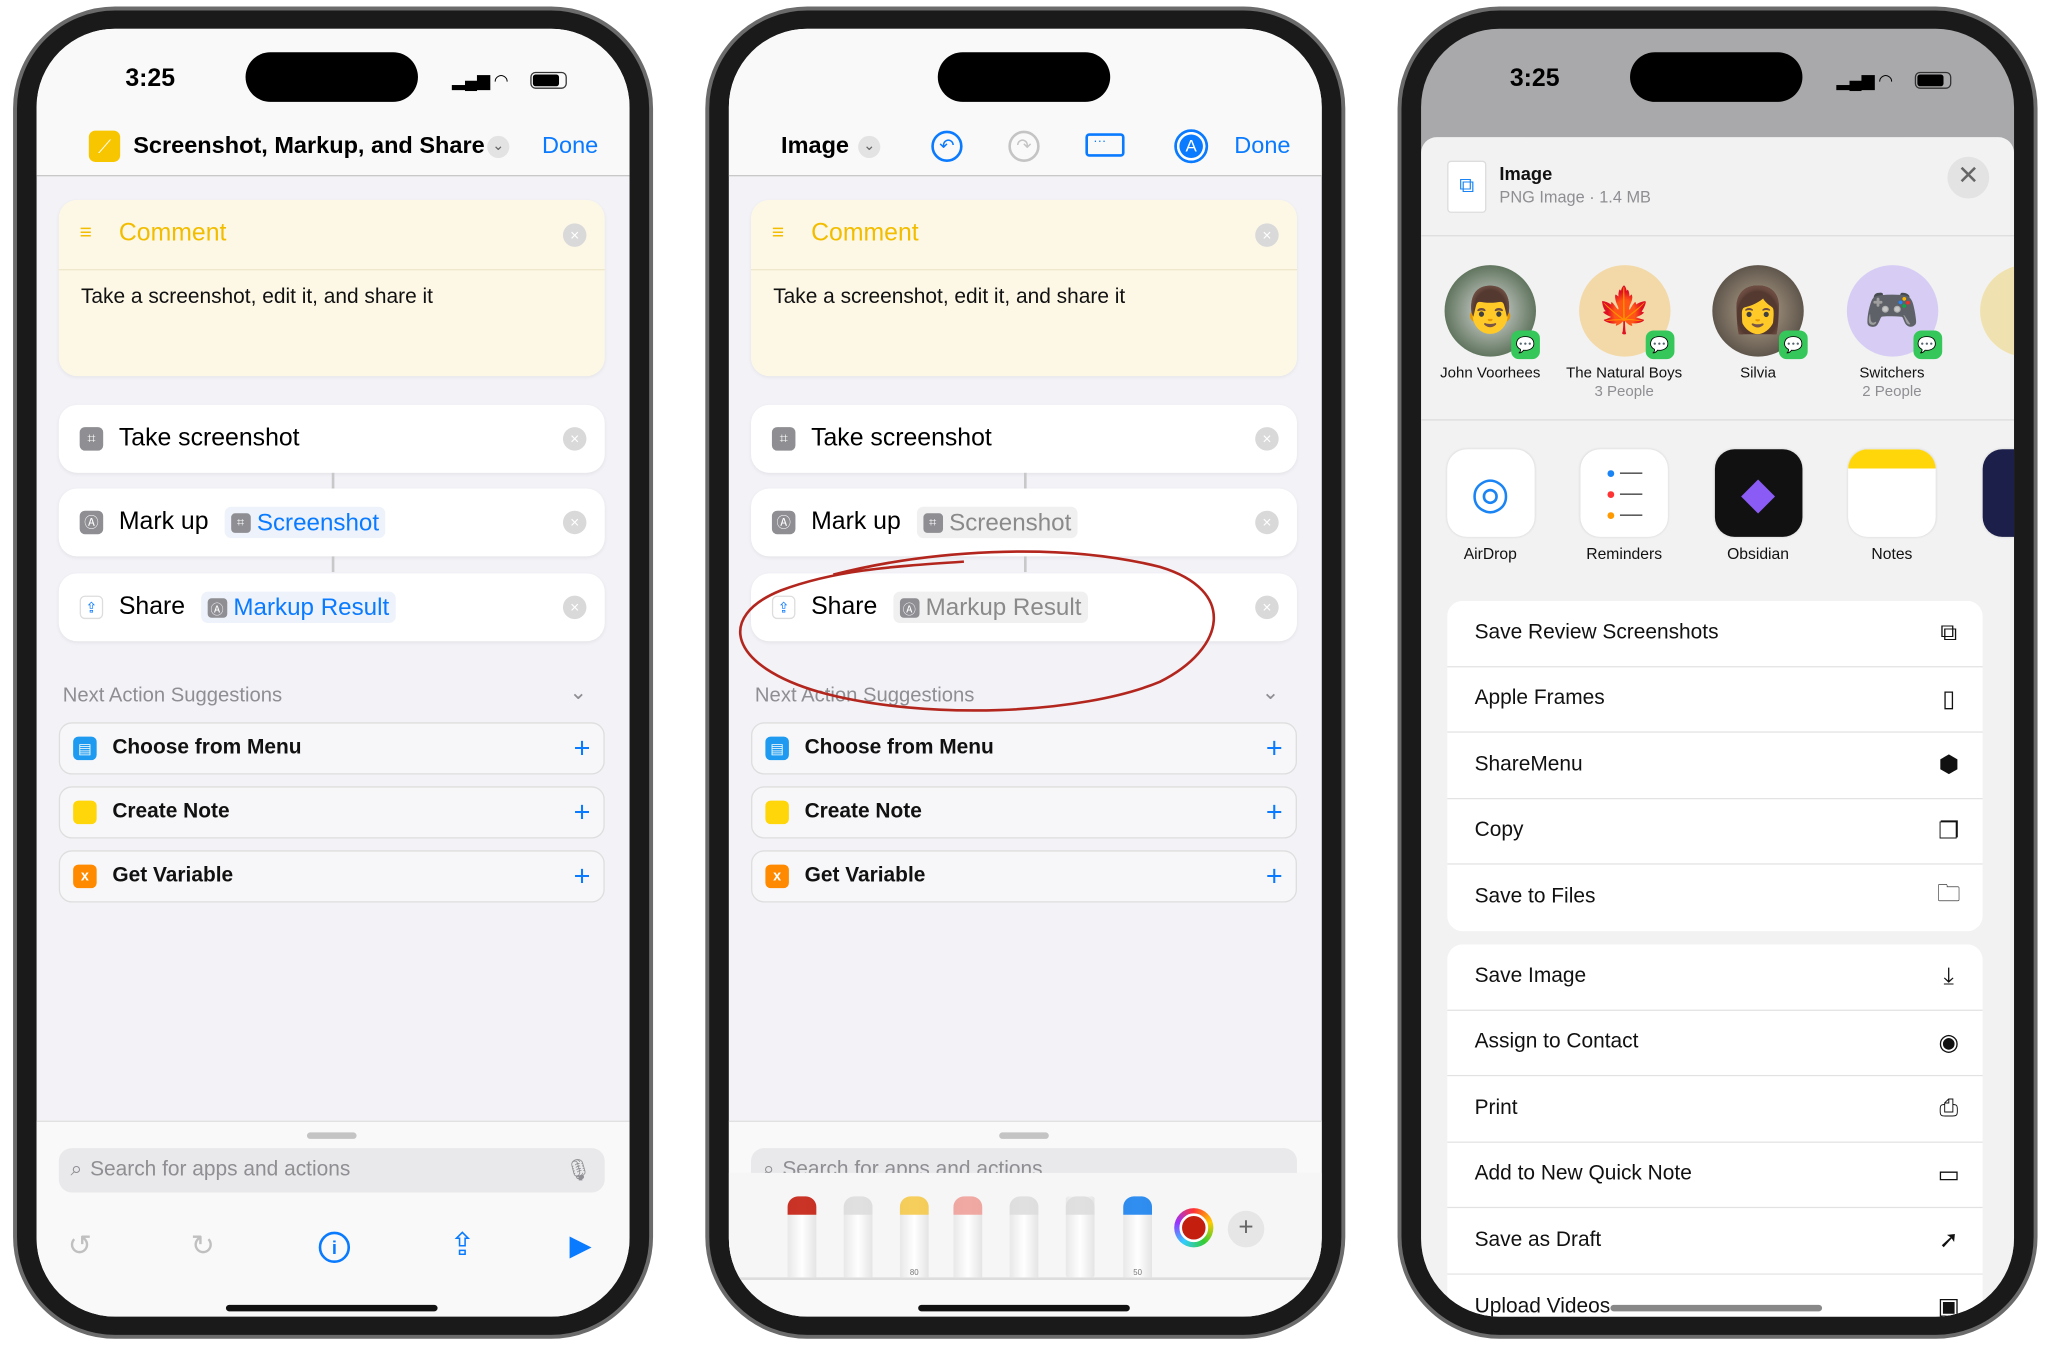 This screenshot has height=1345, width=2048. What do you see at coordinates (1715, 1175) in the screenshot?
I see `share-action-row: Add to New Quick Note ▭` at bounding box center [1715, 1175].